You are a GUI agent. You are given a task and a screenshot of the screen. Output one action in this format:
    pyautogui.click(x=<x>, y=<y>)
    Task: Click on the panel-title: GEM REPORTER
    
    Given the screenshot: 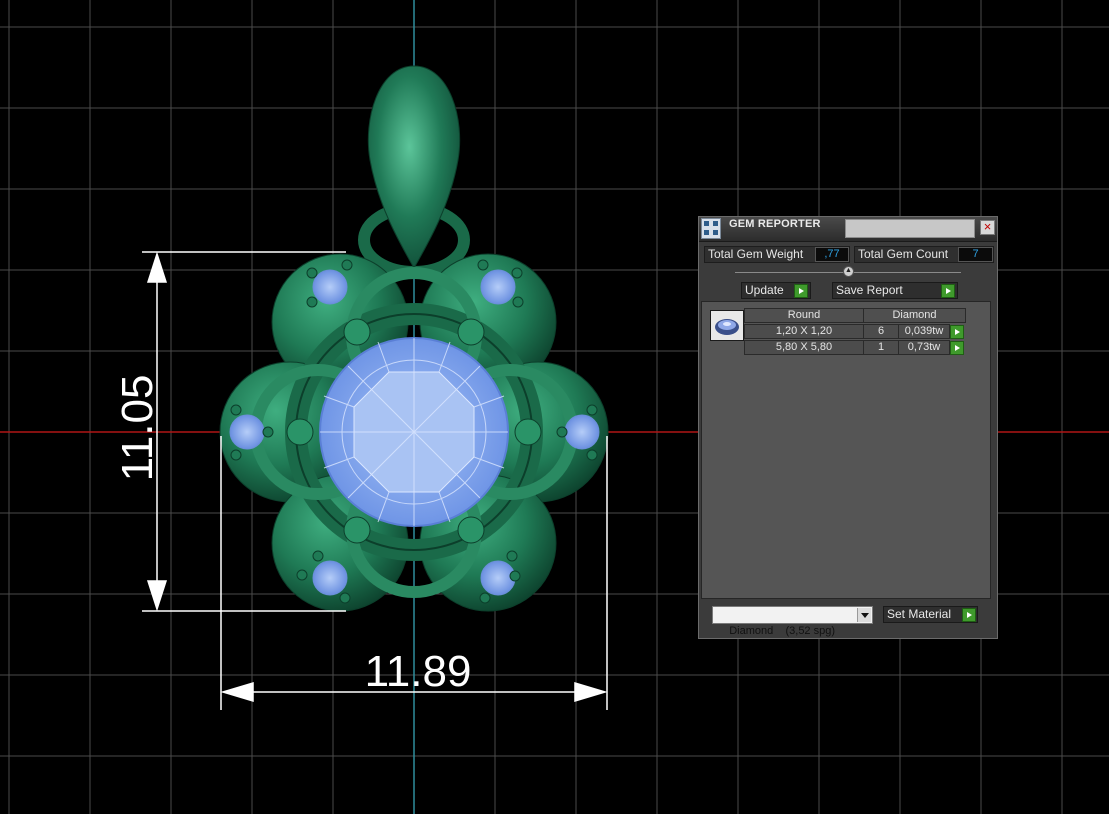 What is the action you would take?
    pyautogui.click(x=775, y=224)
    